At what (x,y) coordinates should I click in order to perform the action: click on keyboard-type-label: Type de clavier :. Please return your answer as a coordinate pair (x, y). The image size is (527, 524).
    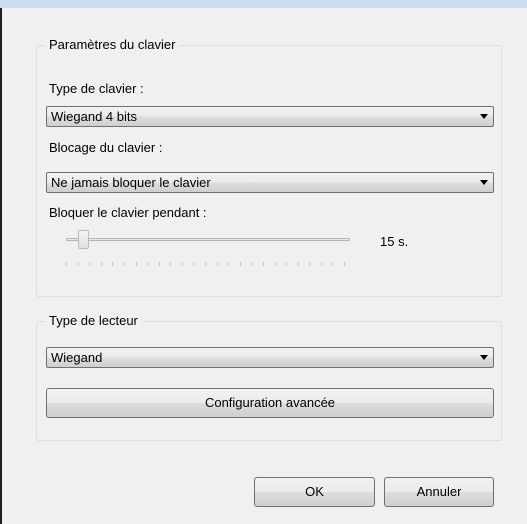
    Looking at the image, I should click on (96, 88).